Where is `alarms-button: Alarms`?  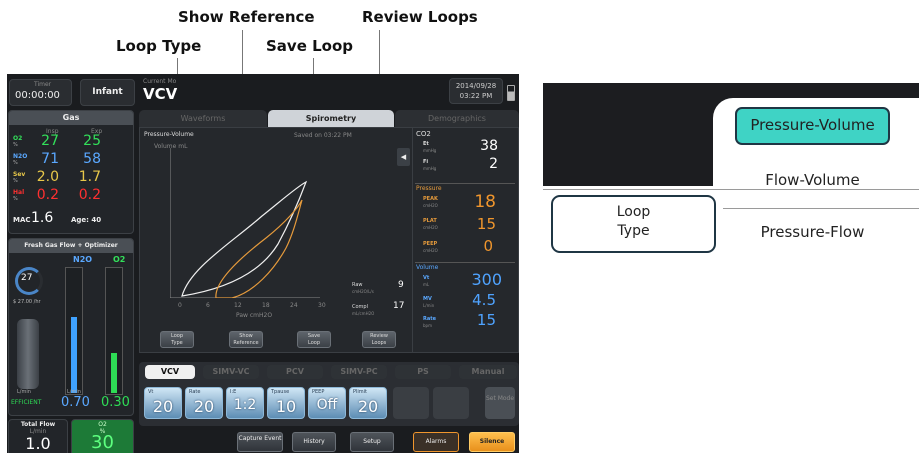 alarms-button: Alarms is located at coordinates (436, 442).